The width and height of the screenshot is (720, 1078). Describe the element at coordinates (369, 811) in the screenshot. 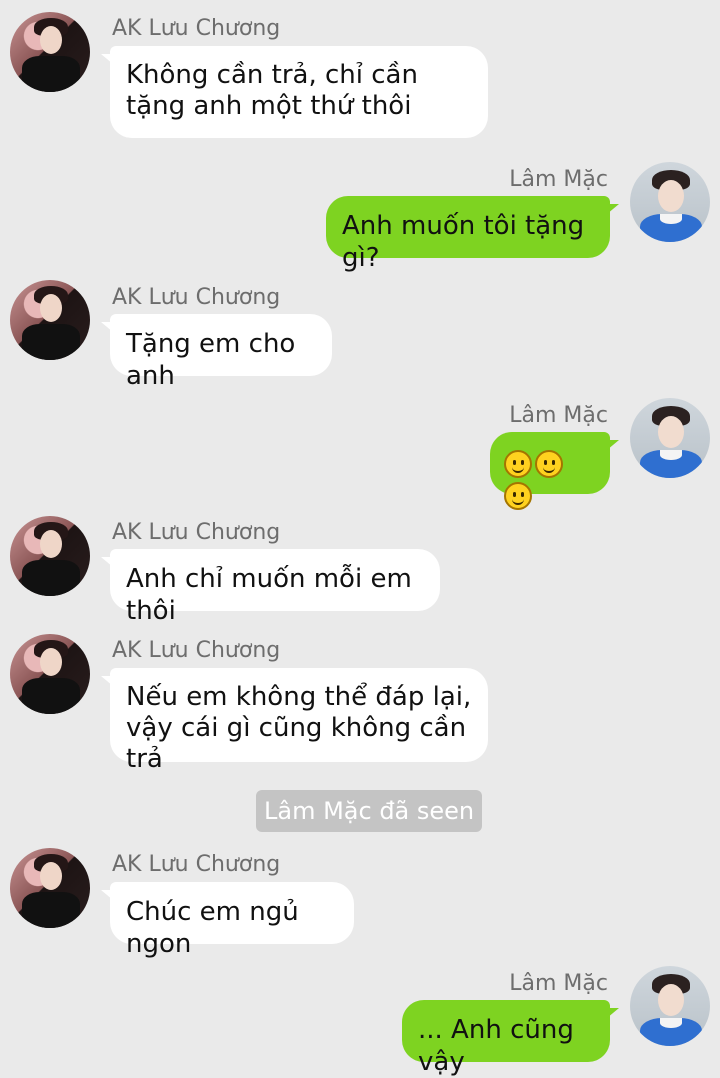

I see `seen-notice: Lâm Mặc đã seen` at that location.